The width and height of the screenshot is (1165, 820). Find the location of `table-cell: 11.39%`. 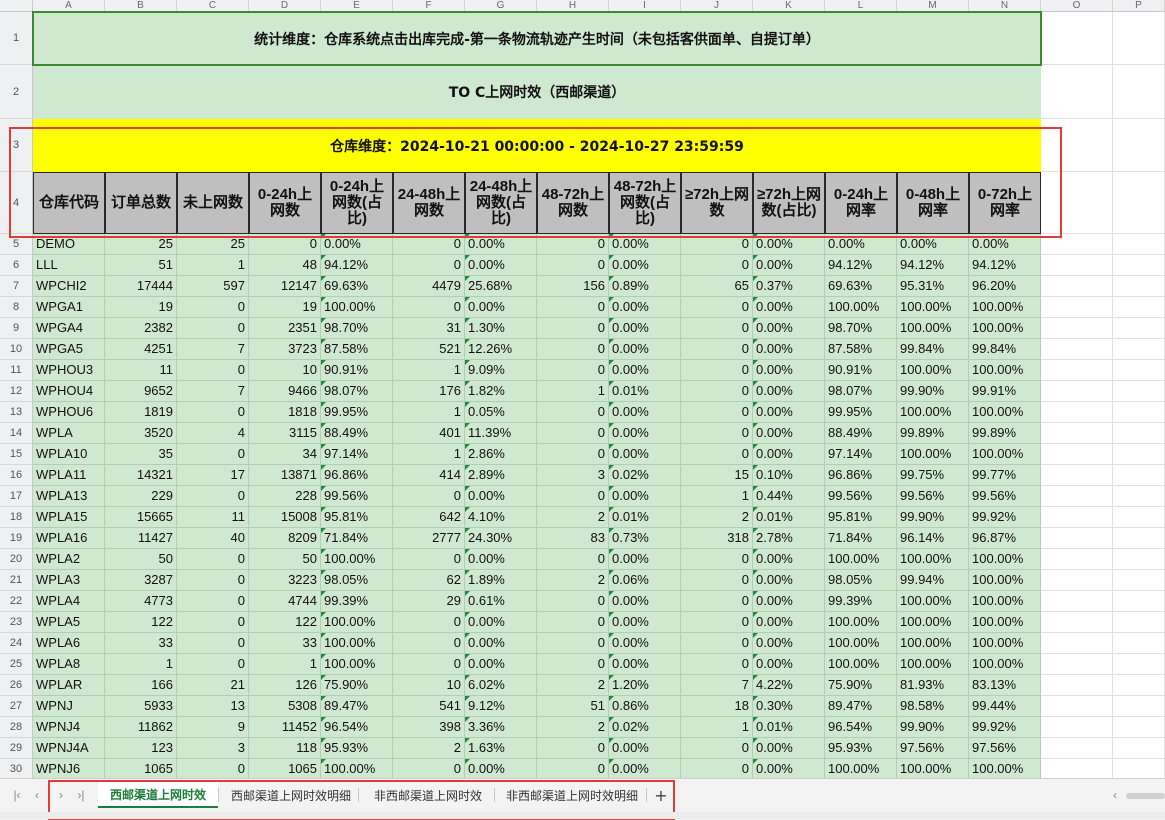

table-cell: 11.39% is located at coordinates (501, 433).